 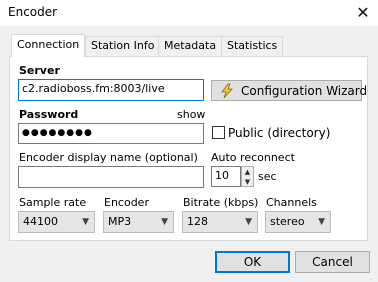 I want to click on configuration-wizard-button: Configuration Wizard, so click(x=289, y=90).